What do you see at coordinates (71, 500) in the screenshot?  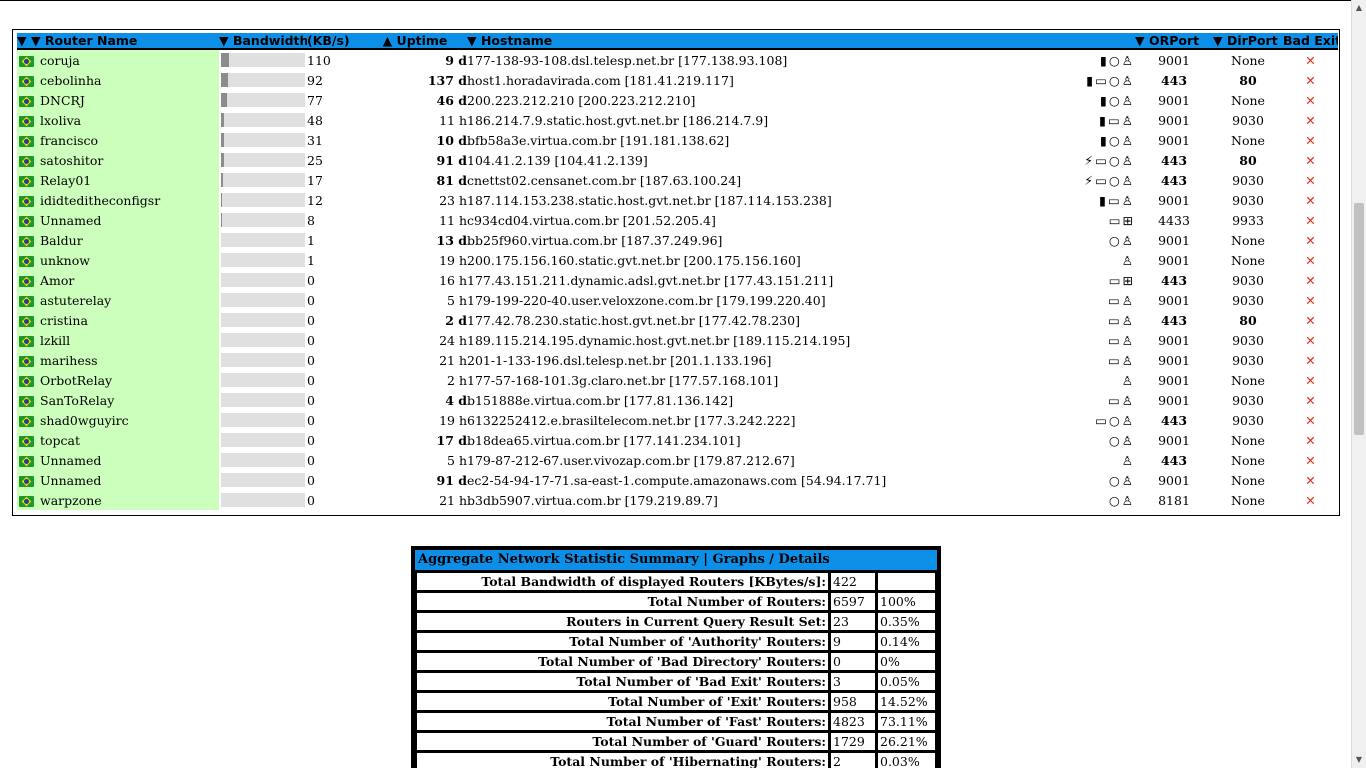 I see `router-name: warpzone` at bounding box center [71, 500].